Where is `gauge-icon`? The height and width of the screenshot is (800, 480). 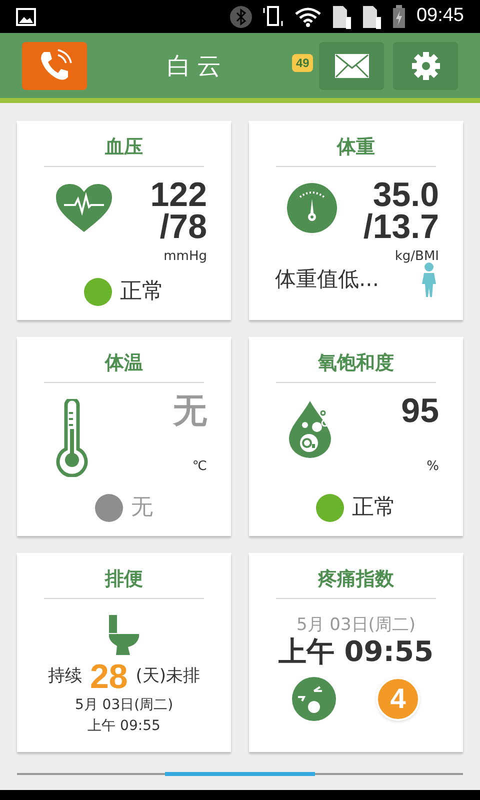
gauge-icon is located at coordinates (312, 207).